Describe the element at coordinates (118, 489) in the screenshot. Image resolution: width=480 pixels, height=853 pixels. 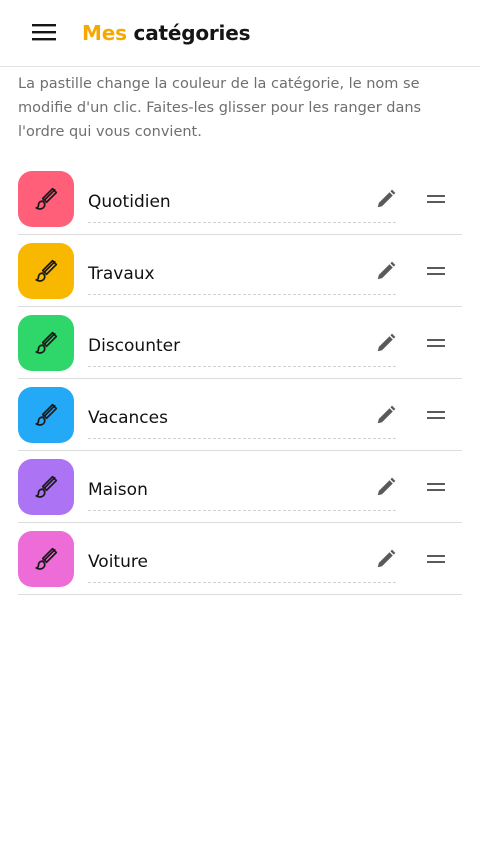
I see `category-name: Maison` at that location.